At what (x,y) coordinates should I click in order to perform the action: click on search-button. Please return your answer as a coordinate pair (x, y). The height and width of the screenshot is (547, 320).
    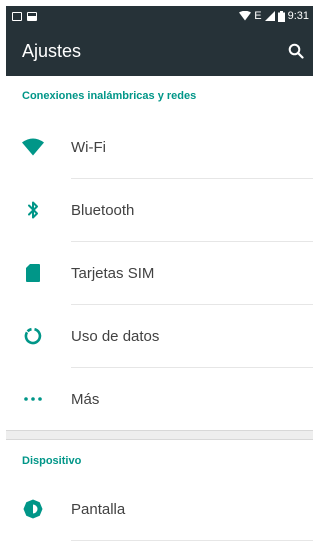
    Looking at the image, I should click on (296, 51).